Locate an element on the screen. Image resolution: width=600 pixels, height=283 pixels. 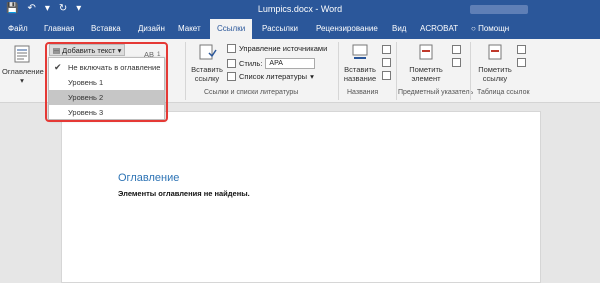
lightbulb-icon: ○ is located at coordinates (475, 28).